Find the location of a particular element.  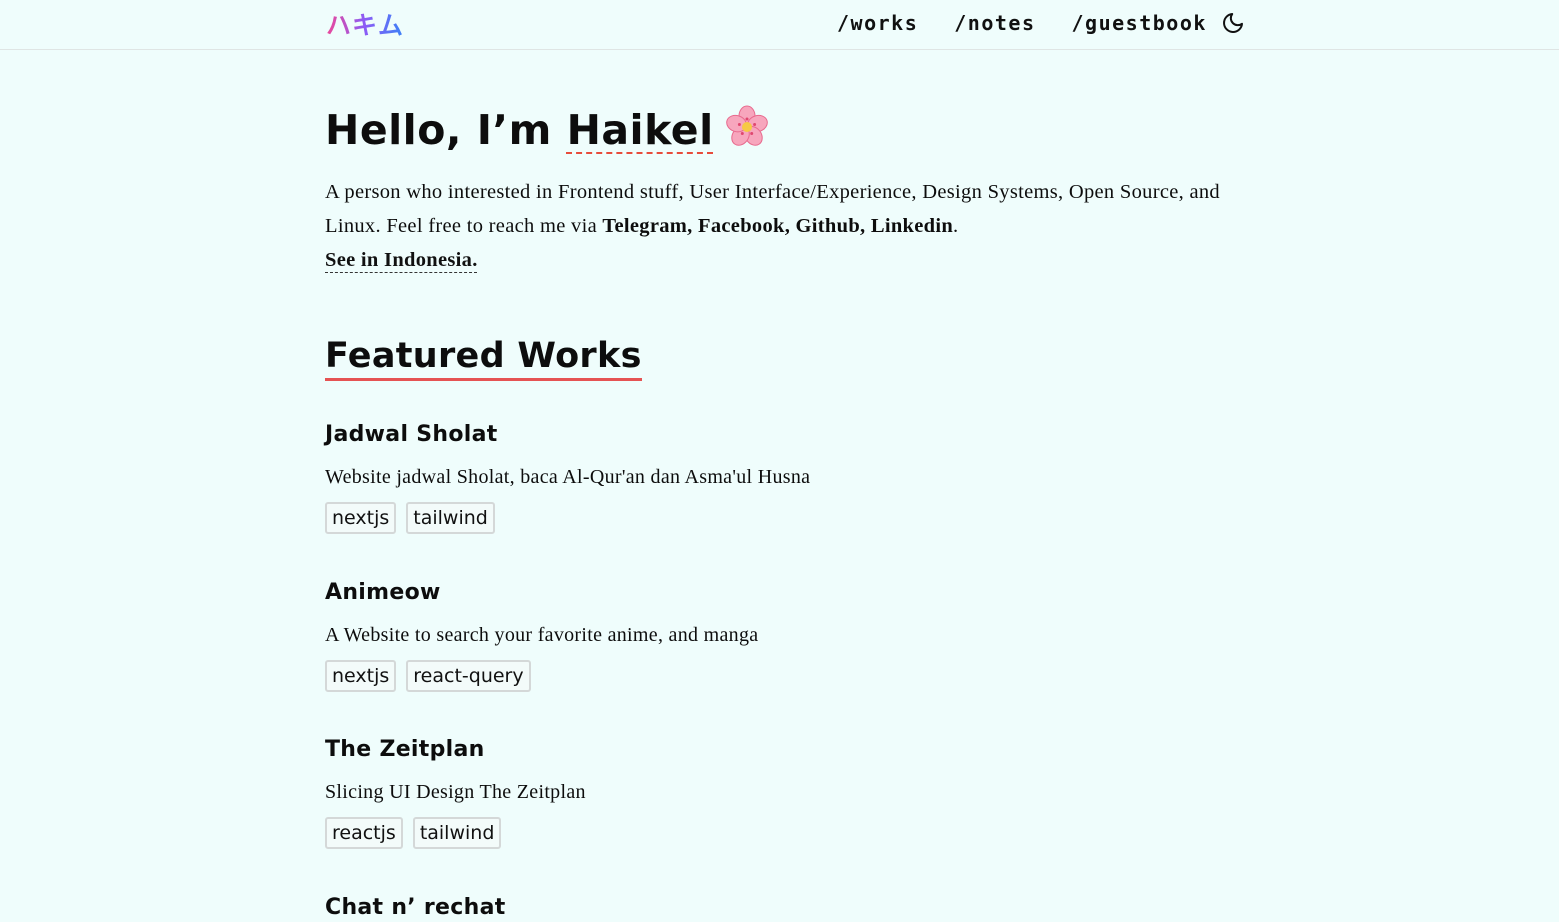

work-title: Chat n’ rechat is located at coordinates (775, 908).